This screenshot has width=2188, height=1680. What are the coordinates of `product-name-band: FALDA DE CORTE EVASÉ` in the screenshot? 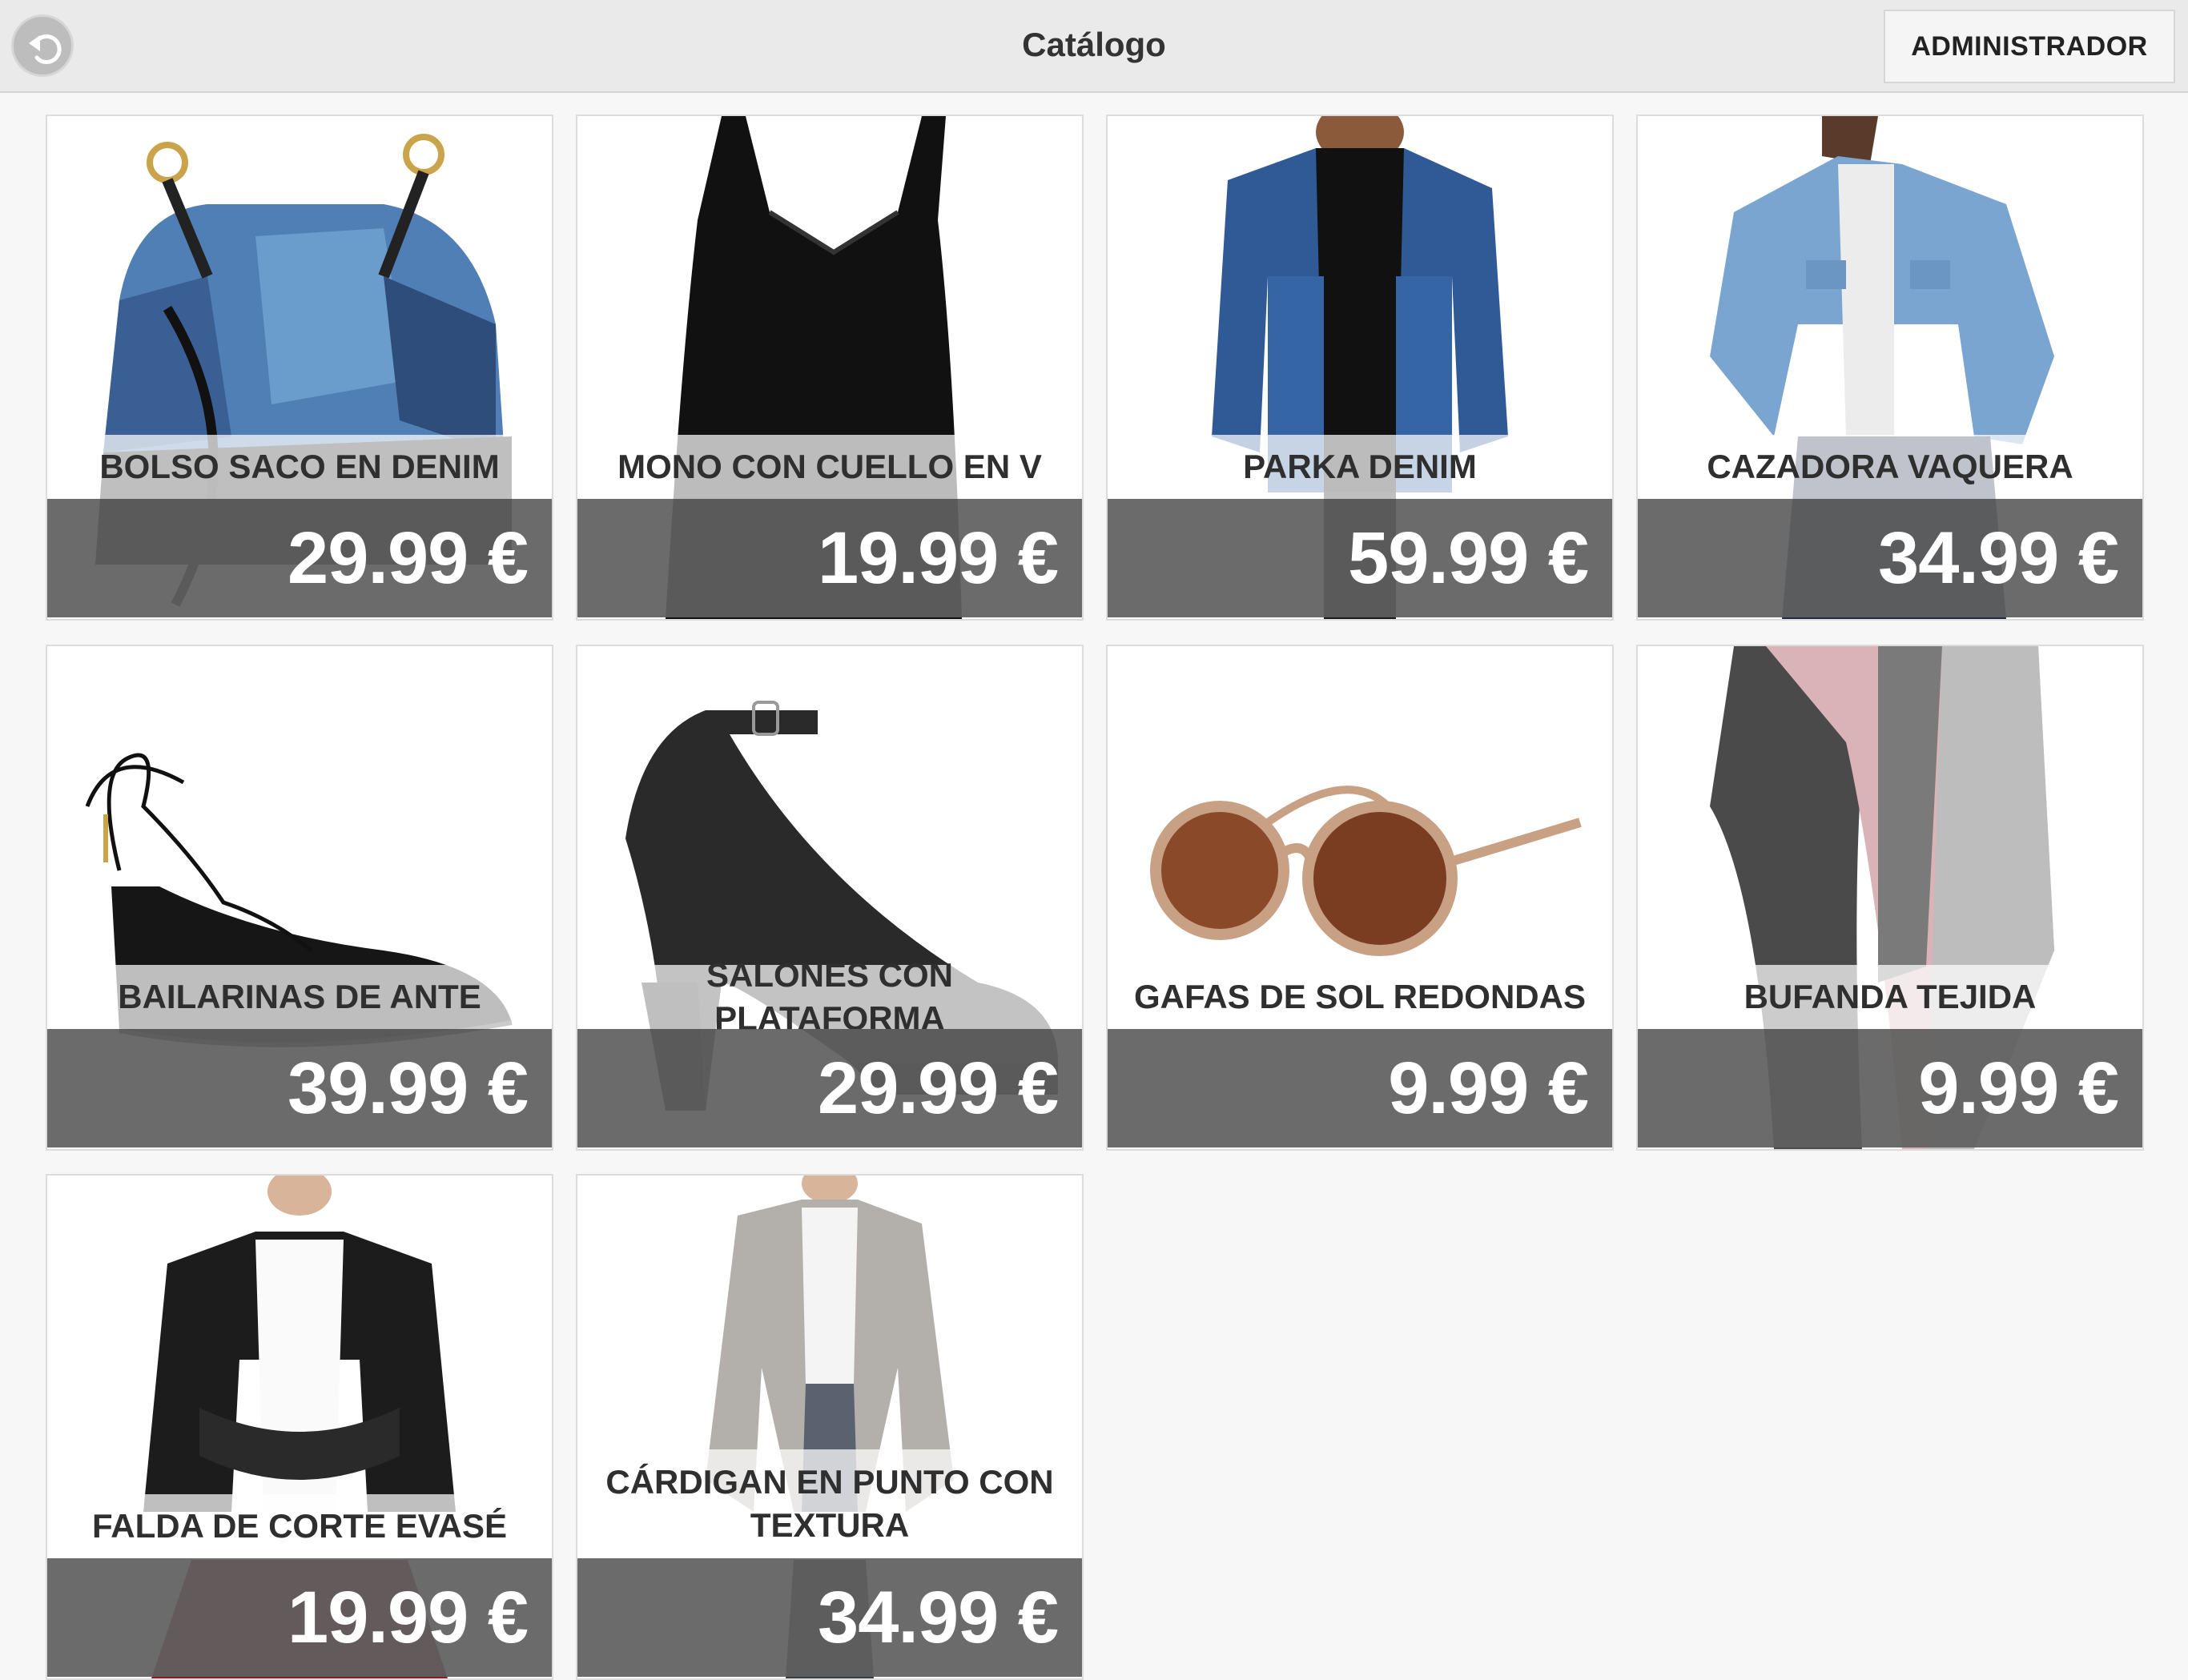 It's located at (299, 1526).